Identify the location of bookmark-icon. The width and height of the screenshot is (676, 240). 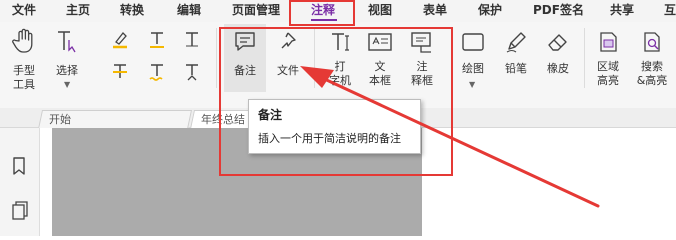
(19, 168).